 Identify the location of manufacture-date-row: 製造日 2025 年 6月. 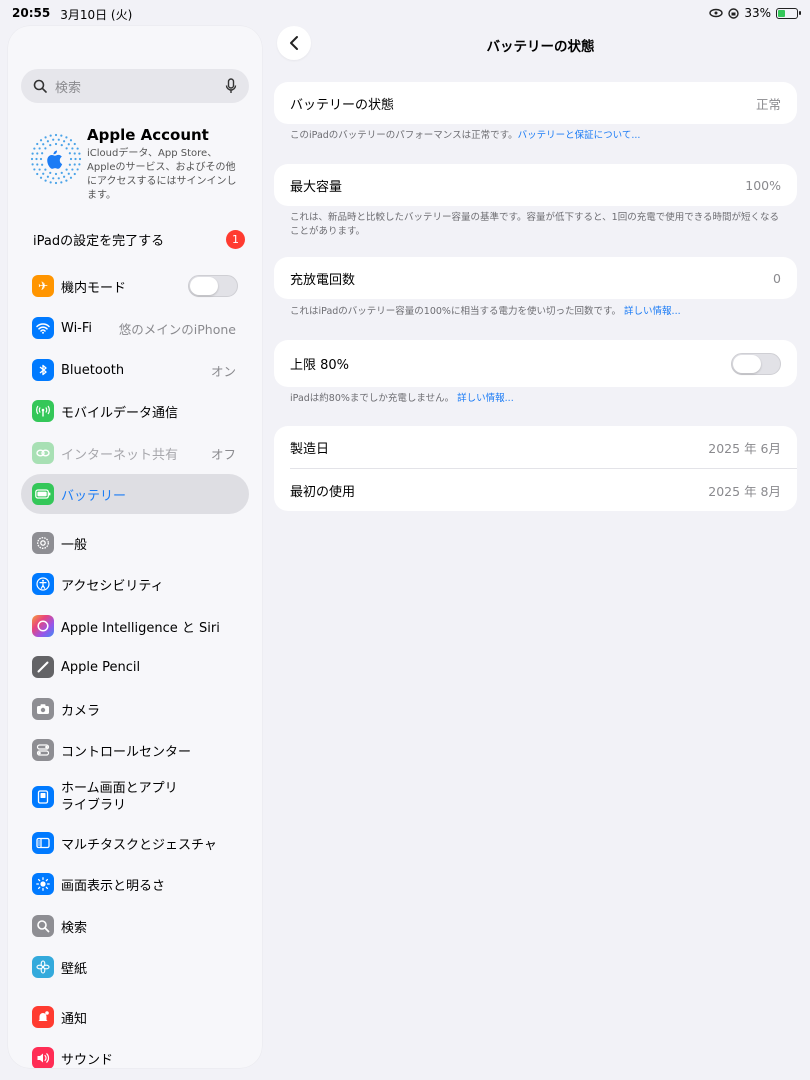
(535, 447).